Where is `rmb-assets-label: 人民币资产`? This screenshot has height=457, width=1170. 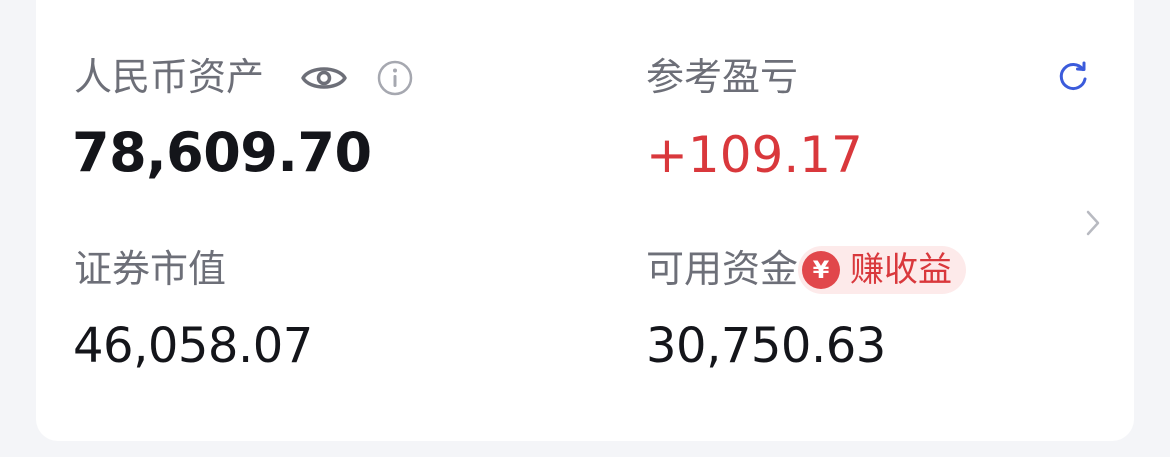
rmb-assets-label: 人民币资产 is located at coordinates (169, 77).